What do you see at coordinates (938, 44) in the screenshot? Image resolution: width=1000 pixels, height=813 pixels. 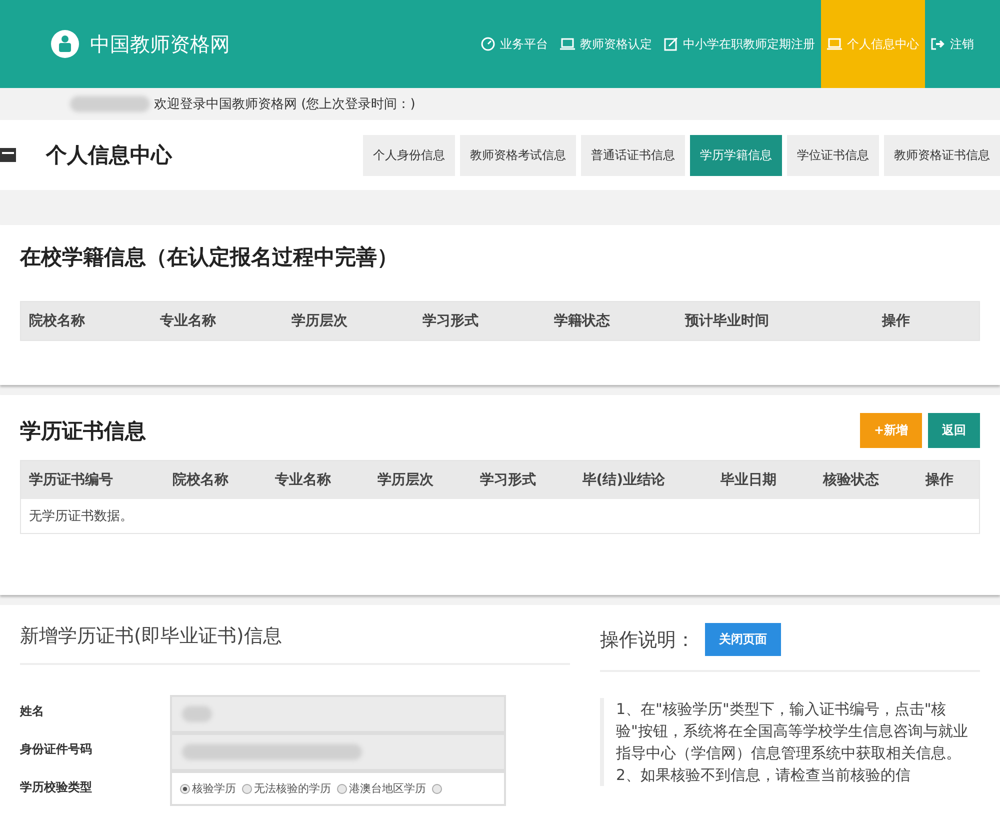 I see `logout-icon` at bounding box center [938, 44].